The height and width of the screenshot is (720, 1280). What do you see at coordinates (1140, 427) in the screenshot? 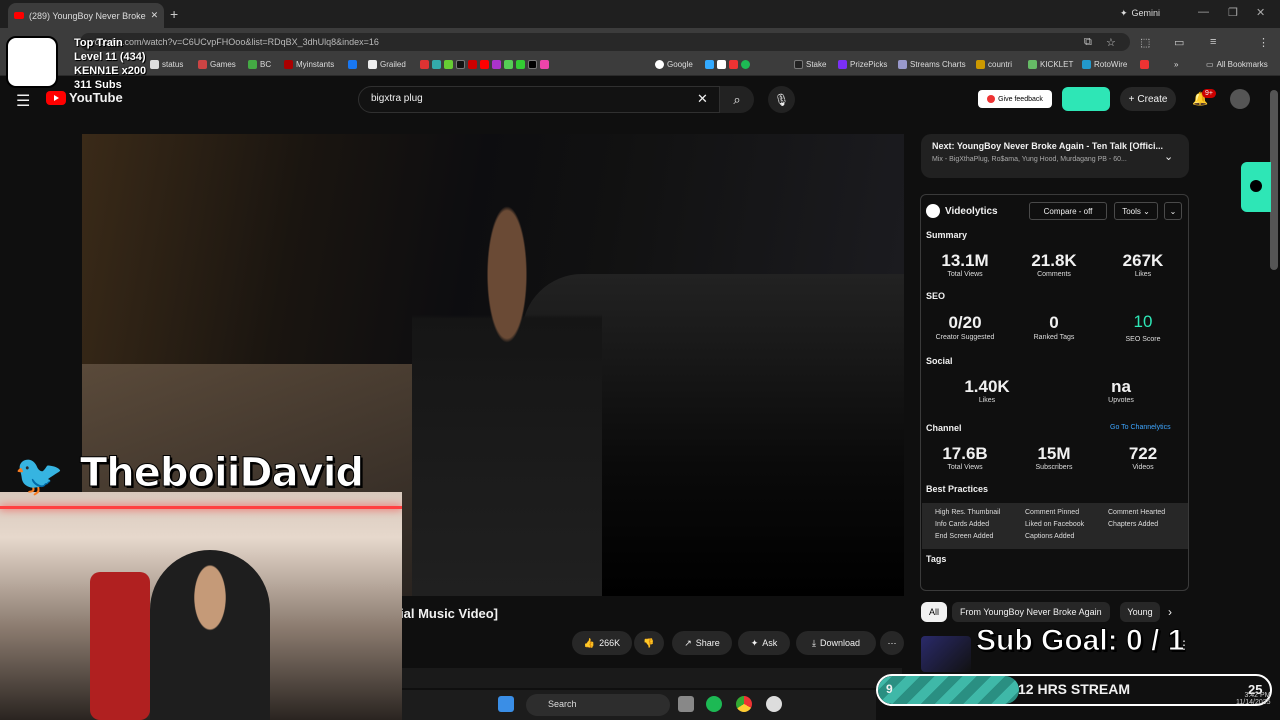
I see `channelytics-link: Go To Channelytics` at bounding box center [1140, 427].